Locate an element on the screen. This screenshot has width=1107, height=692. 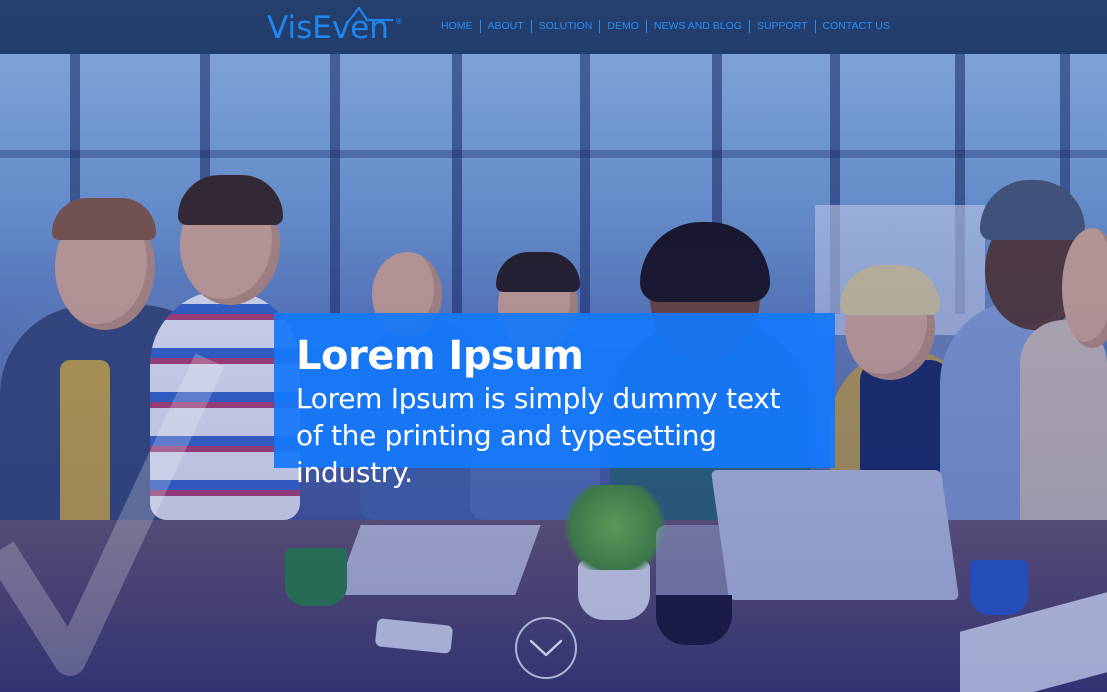
chevron-down-icon is located at coordinates (546, 648).